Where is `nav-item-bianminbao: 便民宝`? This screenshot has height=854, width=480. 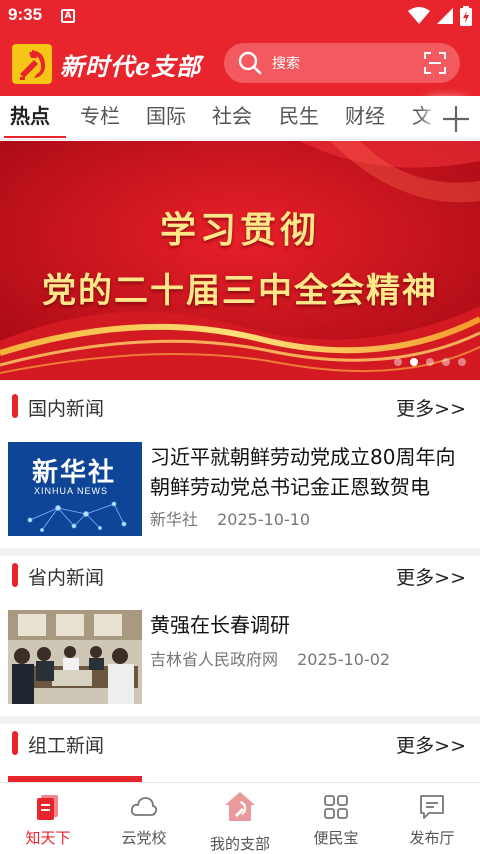 nav-item-bianminbao: 便民宝 is located at coordinates (336, 818).